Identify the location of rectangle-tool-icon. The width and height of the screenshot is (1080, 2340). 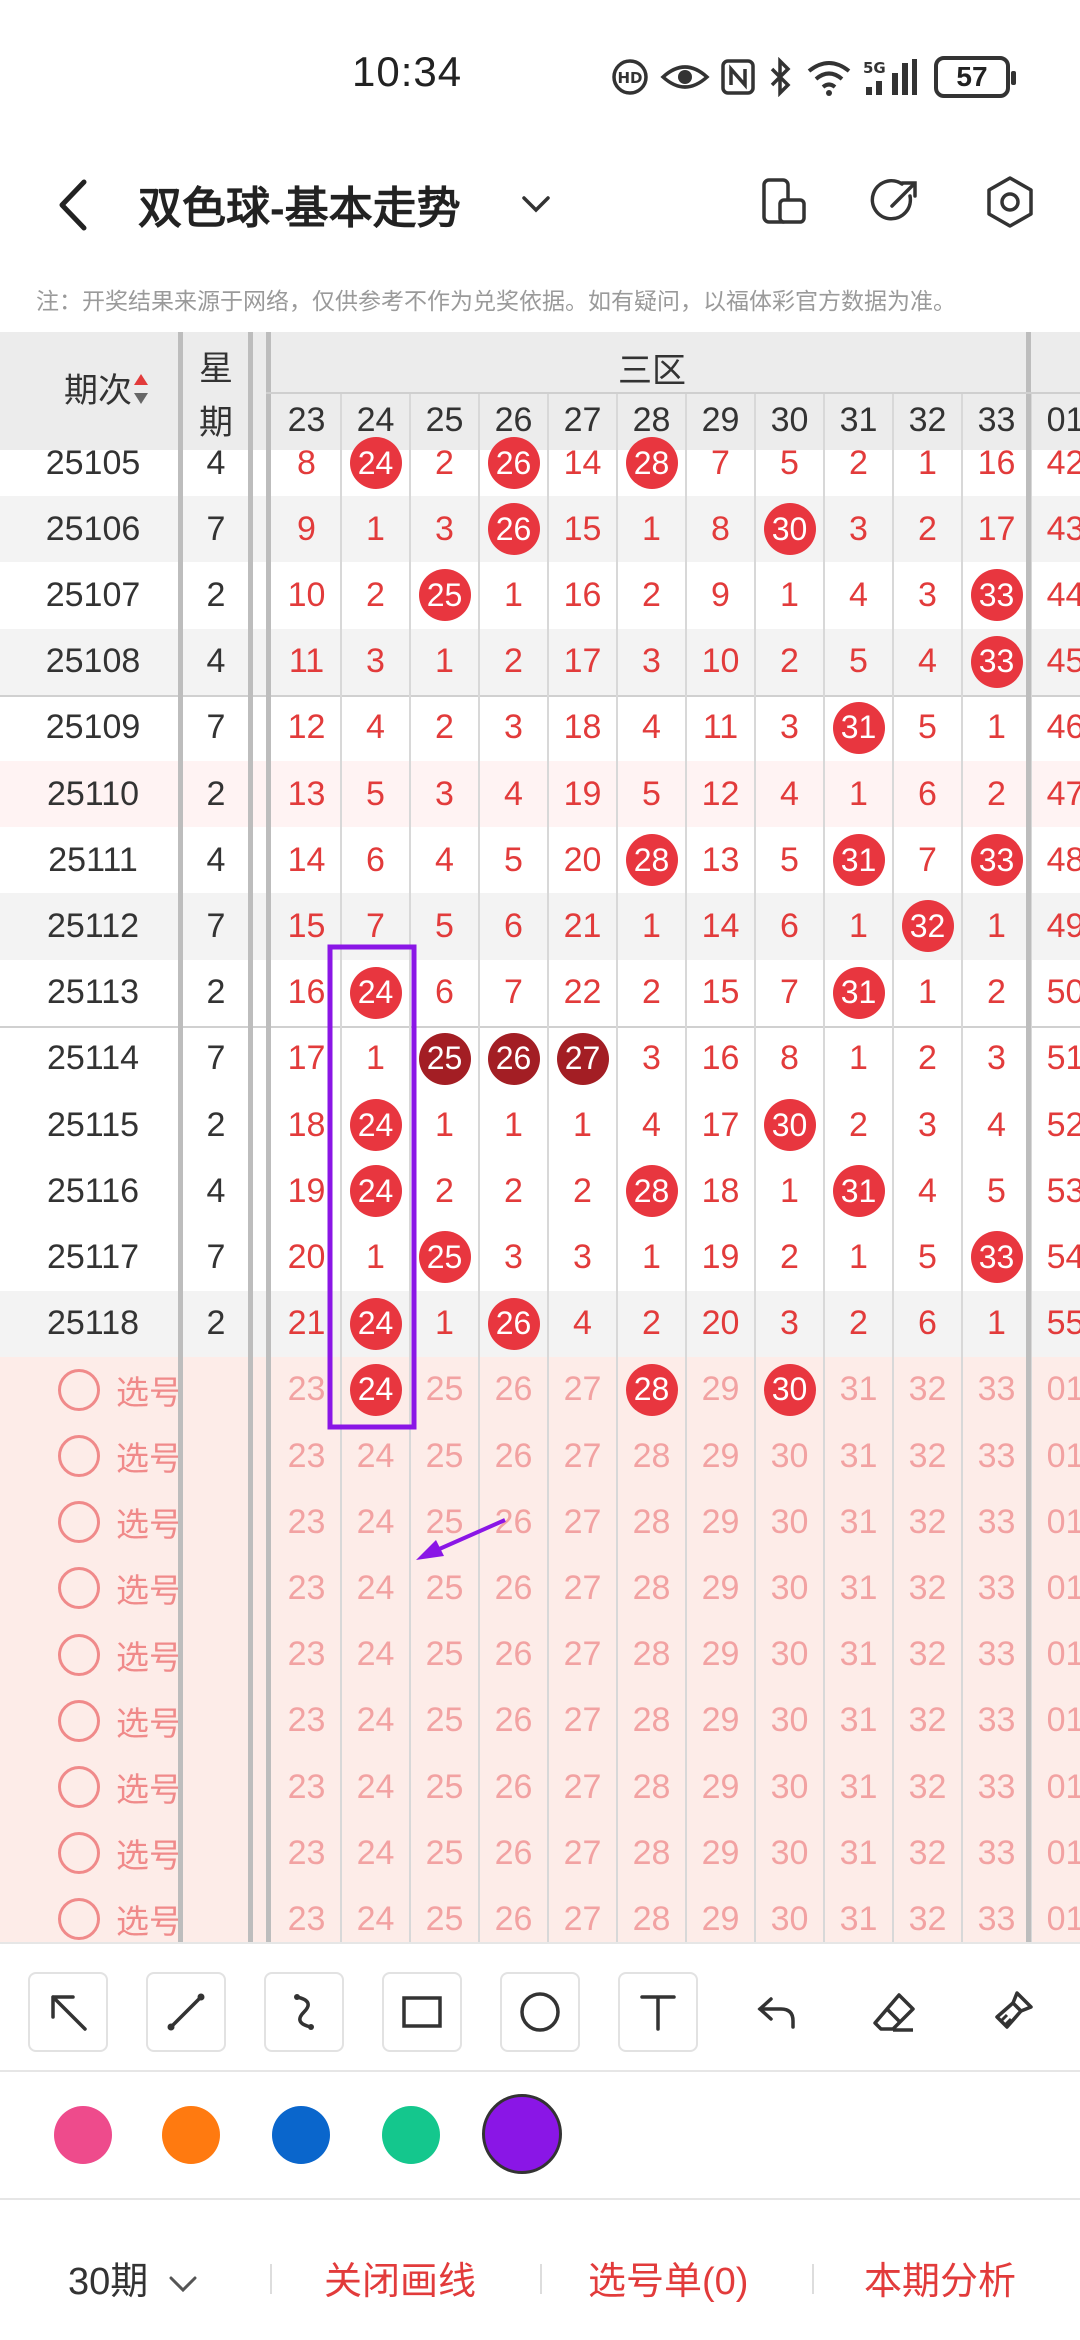
(422, 2012).